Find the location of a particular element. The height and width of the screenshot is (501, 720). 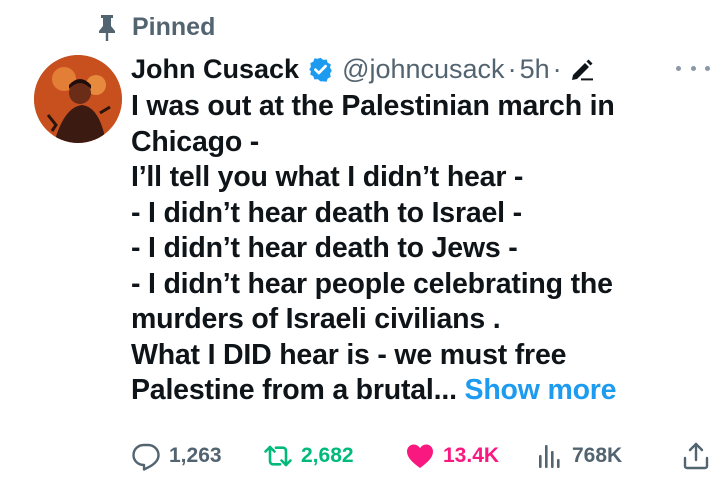

tweet-text-last-line: Palestine from a brutal... Show more is located at coordinates (416, 391).